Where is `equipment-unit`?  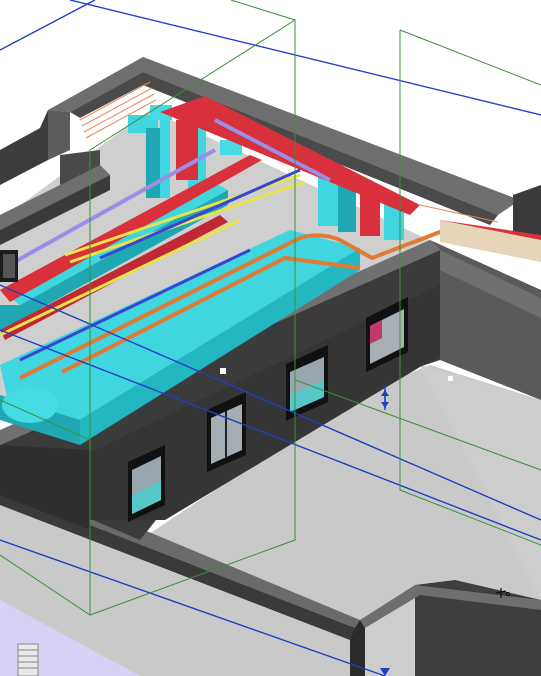 equipment-unit is located at coordinates (9, 266).